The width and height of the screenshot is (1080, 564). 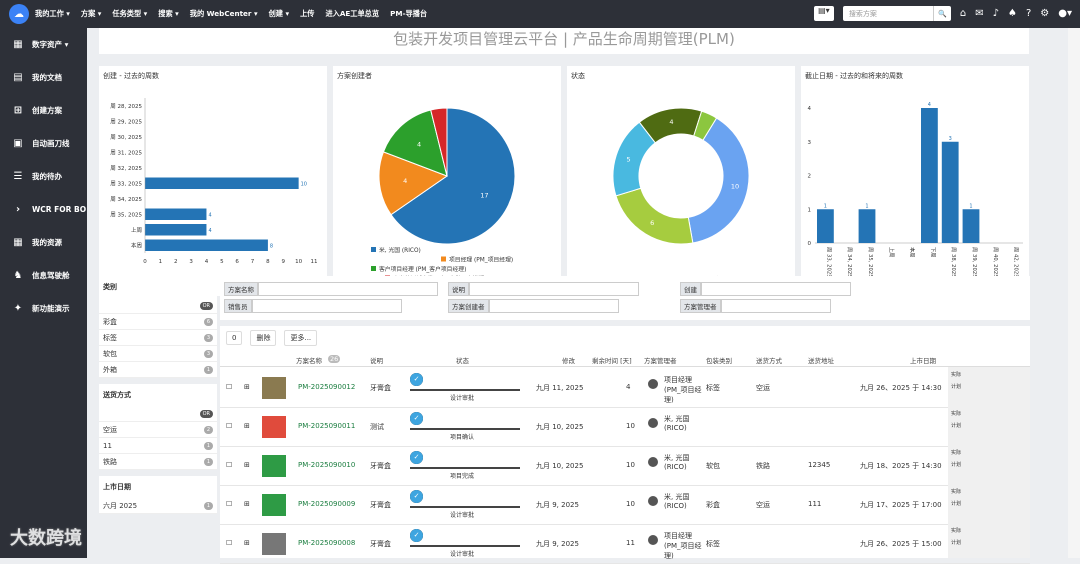 What do you see at coordinates (158, 487) in the screenshot?
I see `filter-group-title: 上市日期` at bounding box center [158, 487].